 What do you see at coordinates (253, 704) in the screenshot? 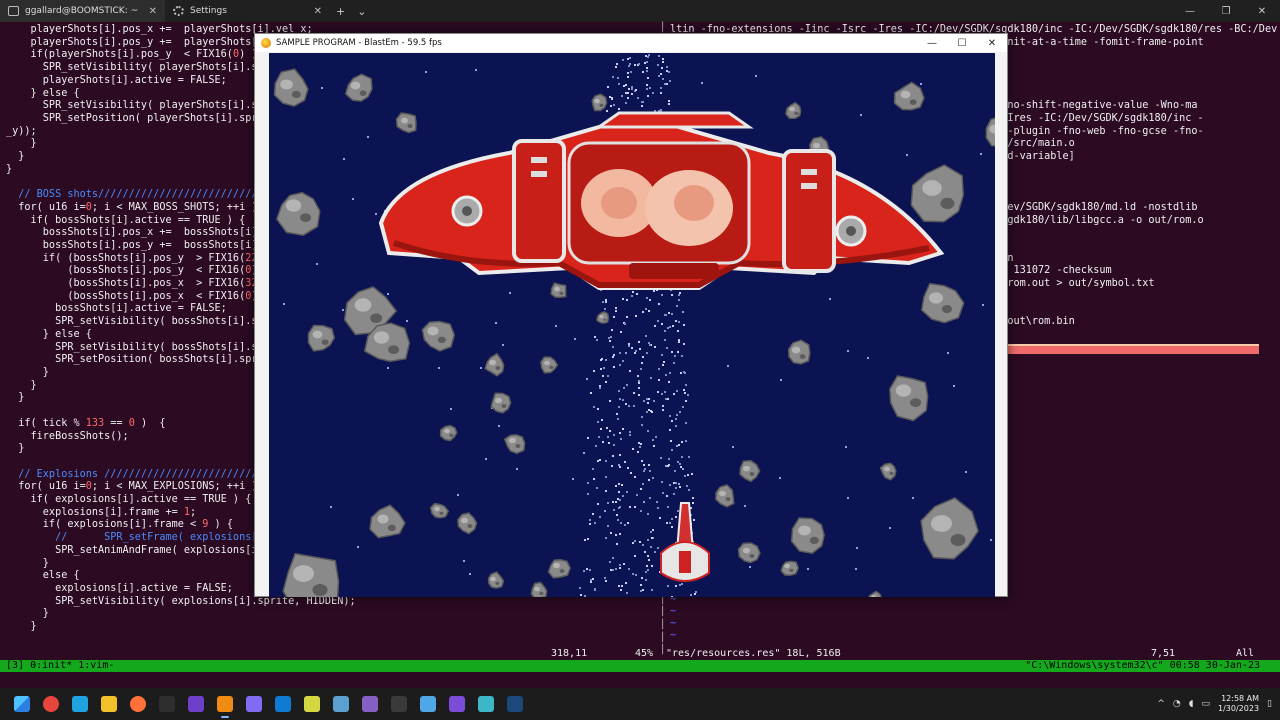
I see `taskbar-app-kotlin` at bounding box center [253, 704].